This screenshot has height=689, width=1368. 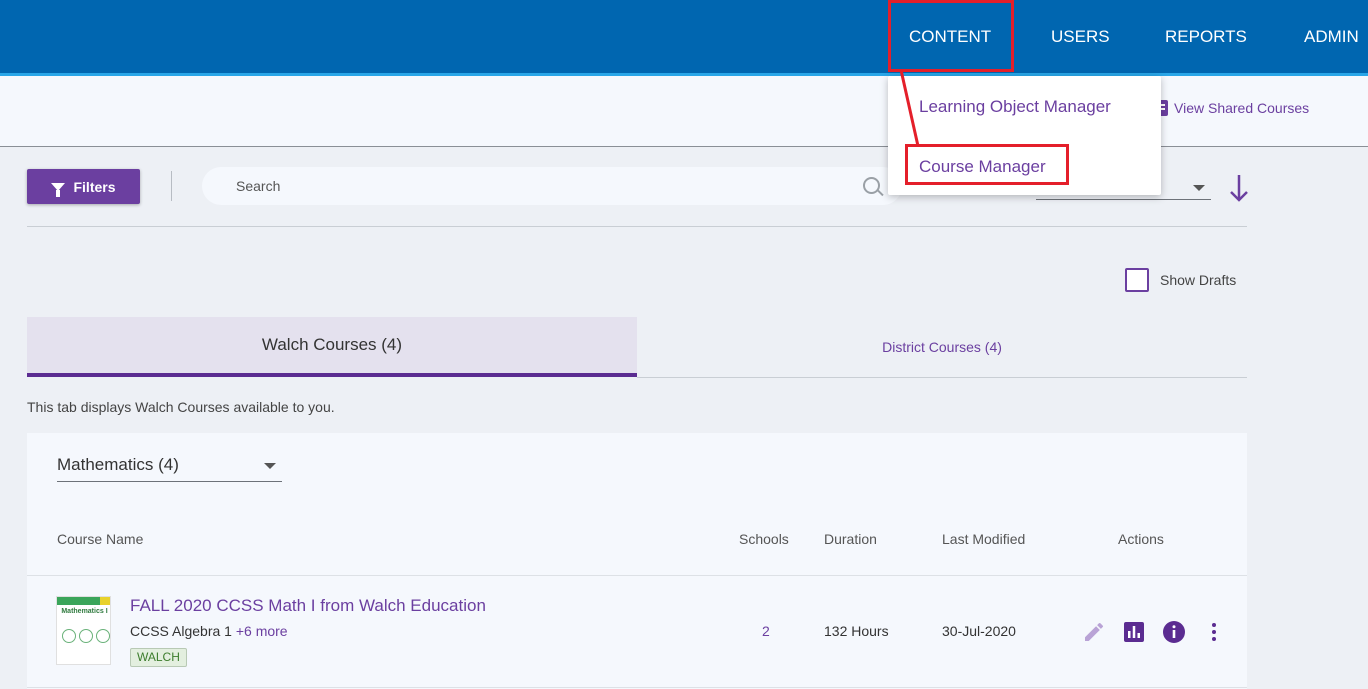 What do you see at coordinates (856, 631) in the screenshot?
I see `course-duration: 132 Hours` at bounding box center [856, 631].